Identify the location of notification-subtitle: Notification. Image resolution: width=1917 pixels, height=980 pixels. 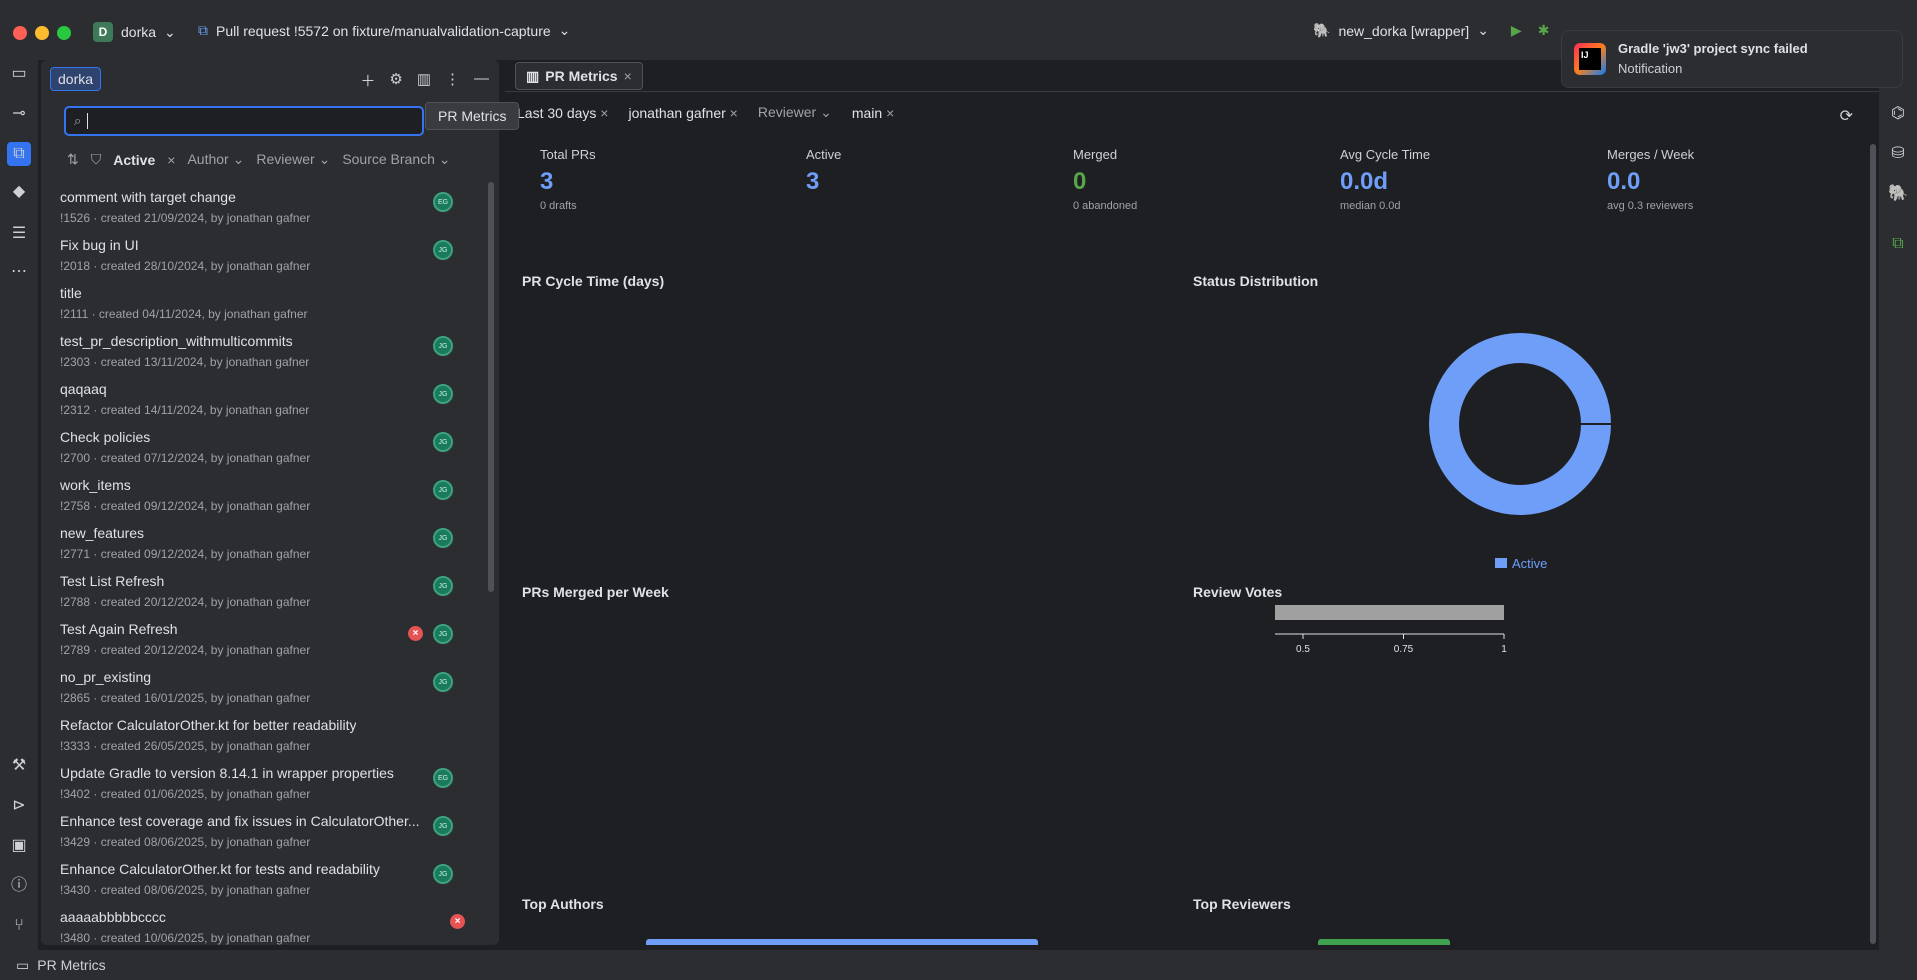
(1650, 68).